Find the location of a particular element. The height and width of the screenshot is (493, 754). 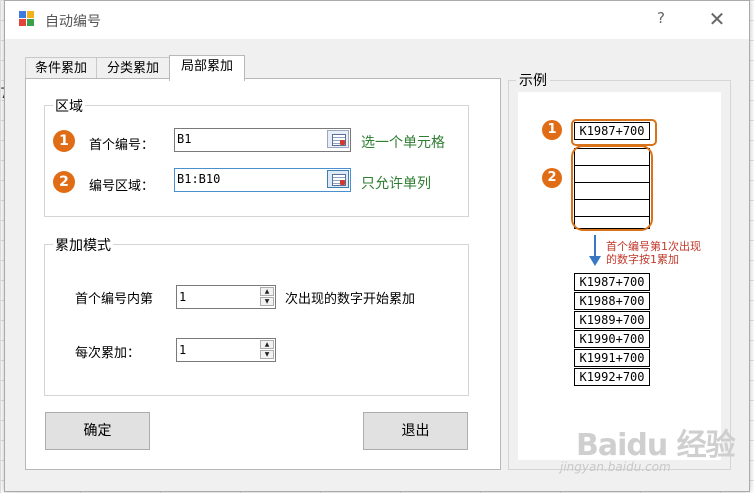

step-stepper: ▲ ▼ is located at coordinates (226, 350).